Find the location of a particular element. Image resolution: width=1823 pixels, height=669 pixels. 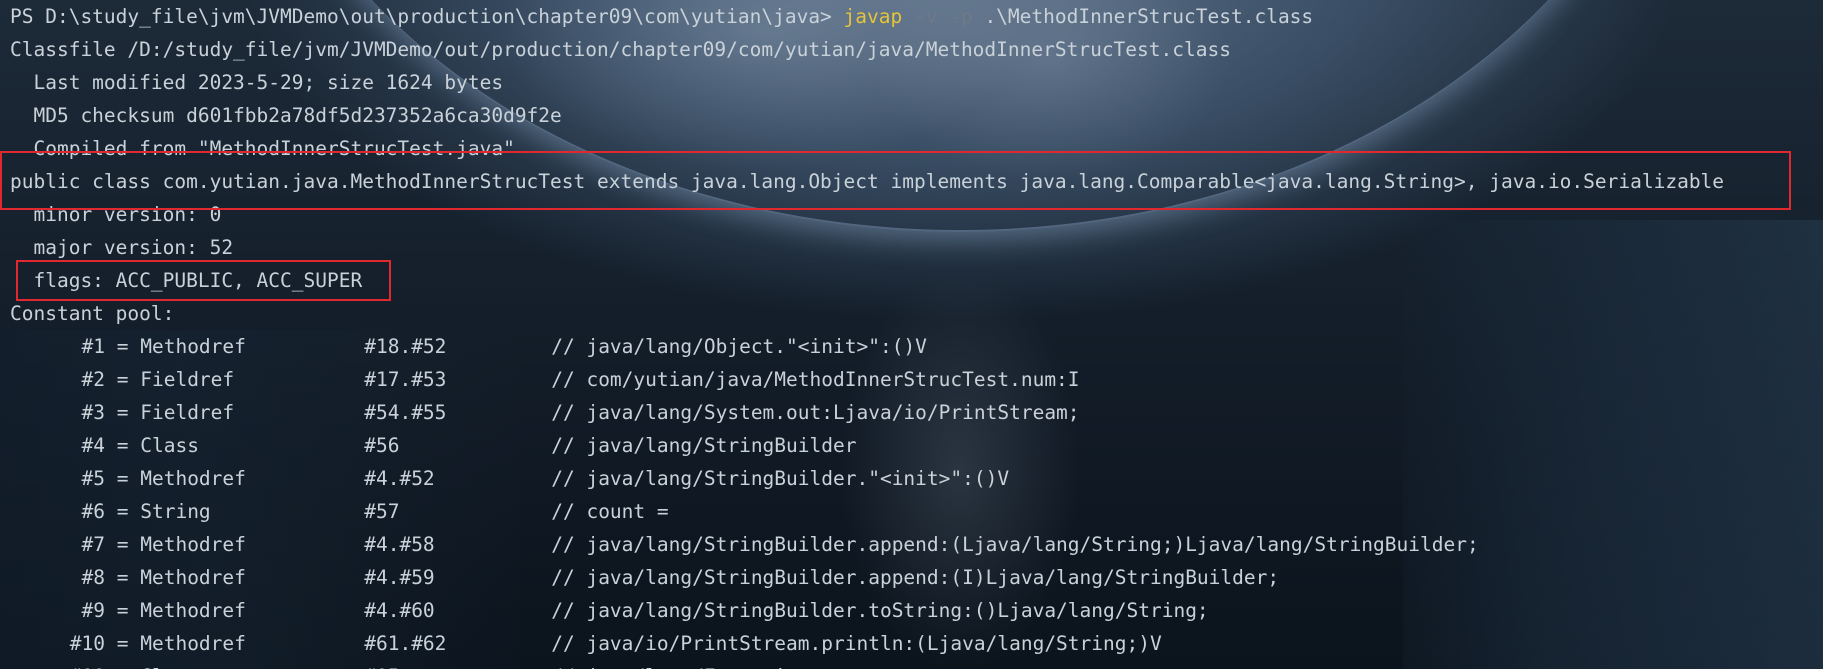

entry-ref: #4.#59 is located at coordinates (399, 577).